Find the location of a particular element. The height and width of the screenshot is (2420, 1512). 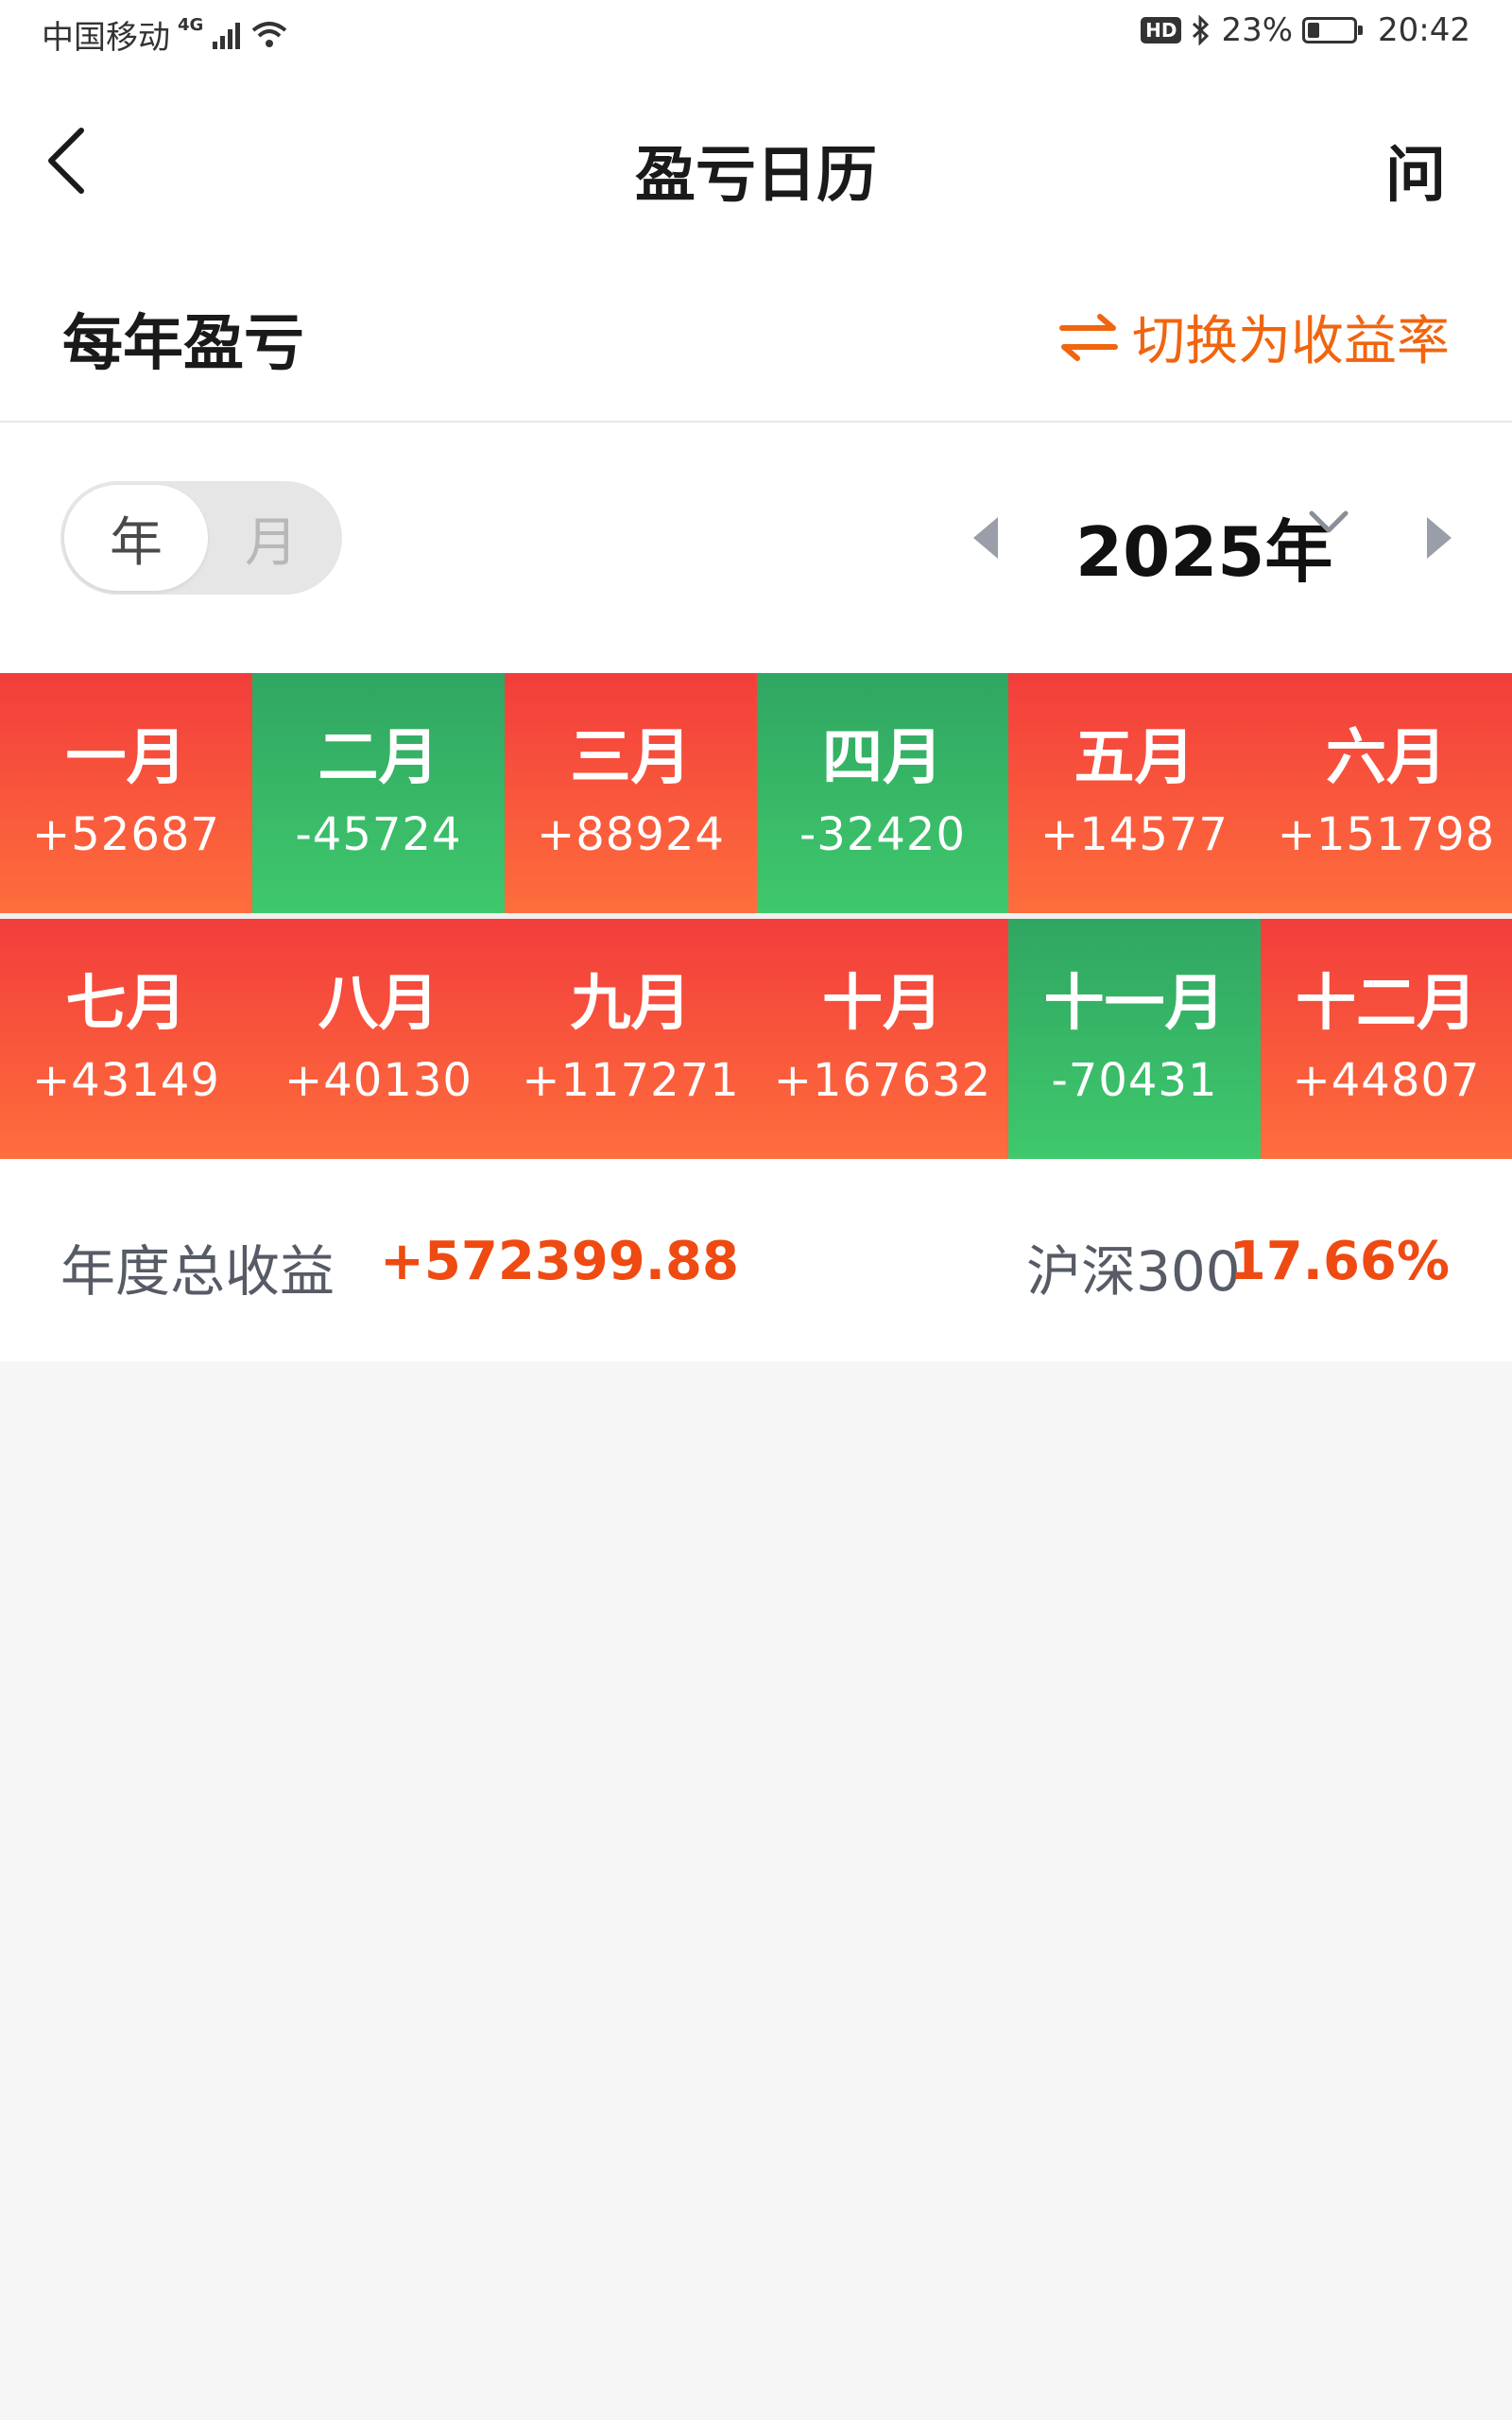

clock: 20:42 is located at coordinates (1424, 30).